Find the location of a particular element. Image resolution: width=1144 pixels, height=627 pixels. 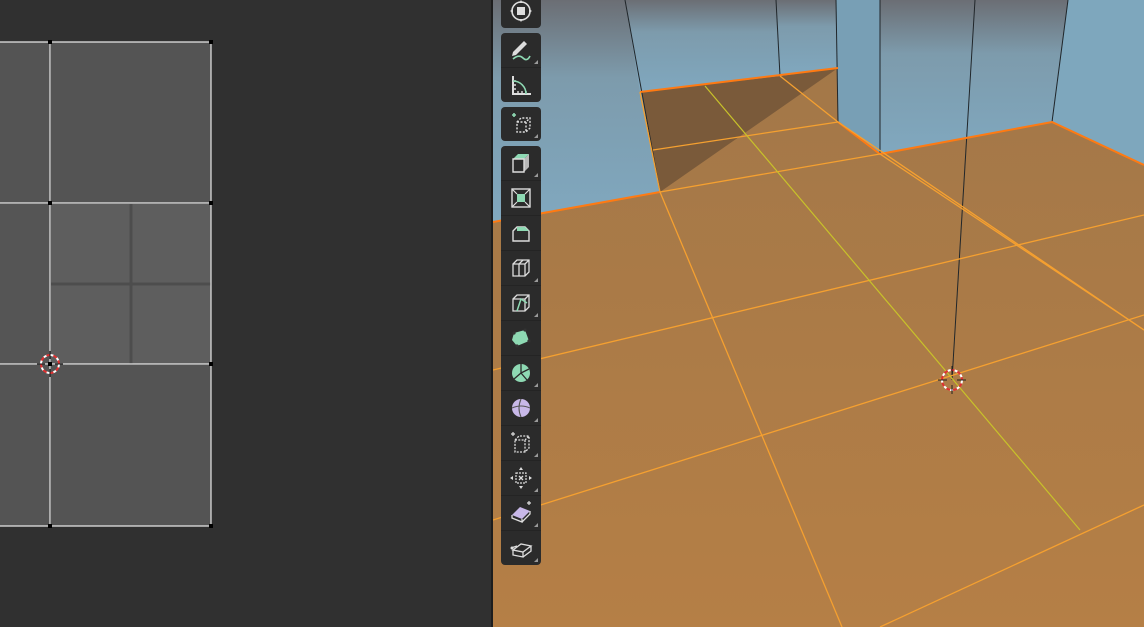

knife-tool-button is located at coordinates (521, 303).